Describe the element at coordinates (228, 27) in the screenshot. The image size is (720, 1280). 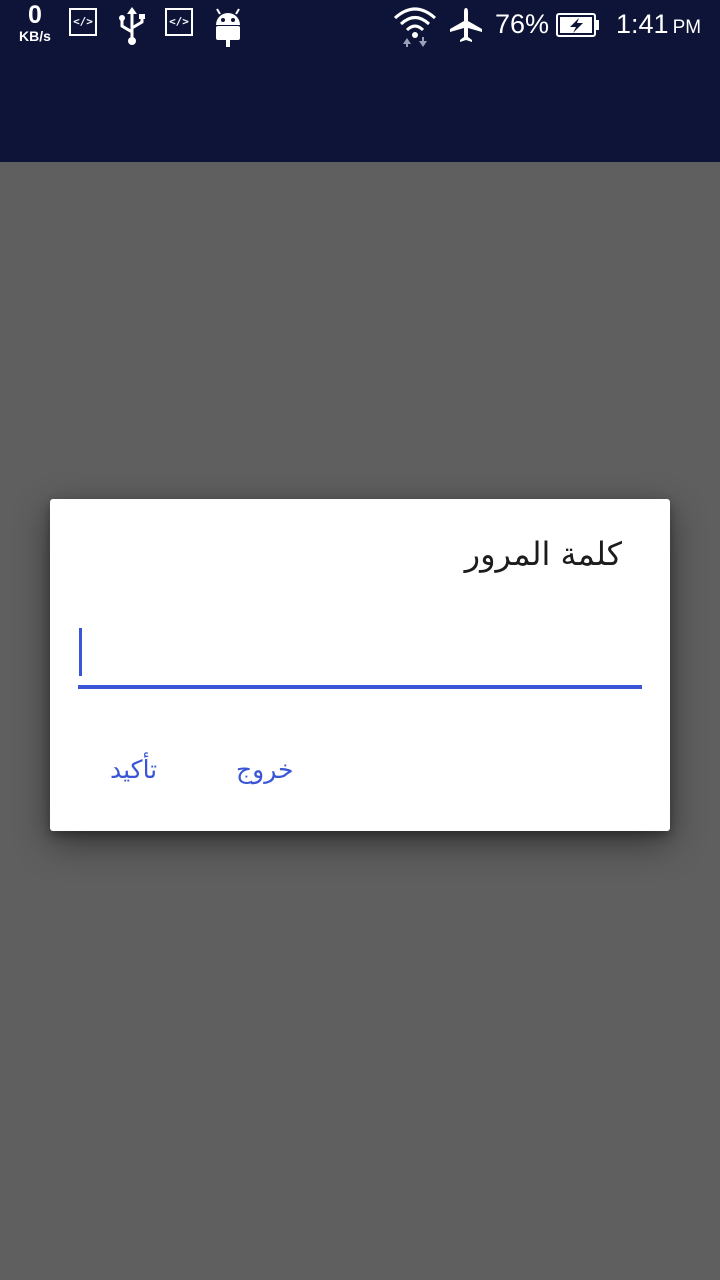
I see `android-icon` at that location.